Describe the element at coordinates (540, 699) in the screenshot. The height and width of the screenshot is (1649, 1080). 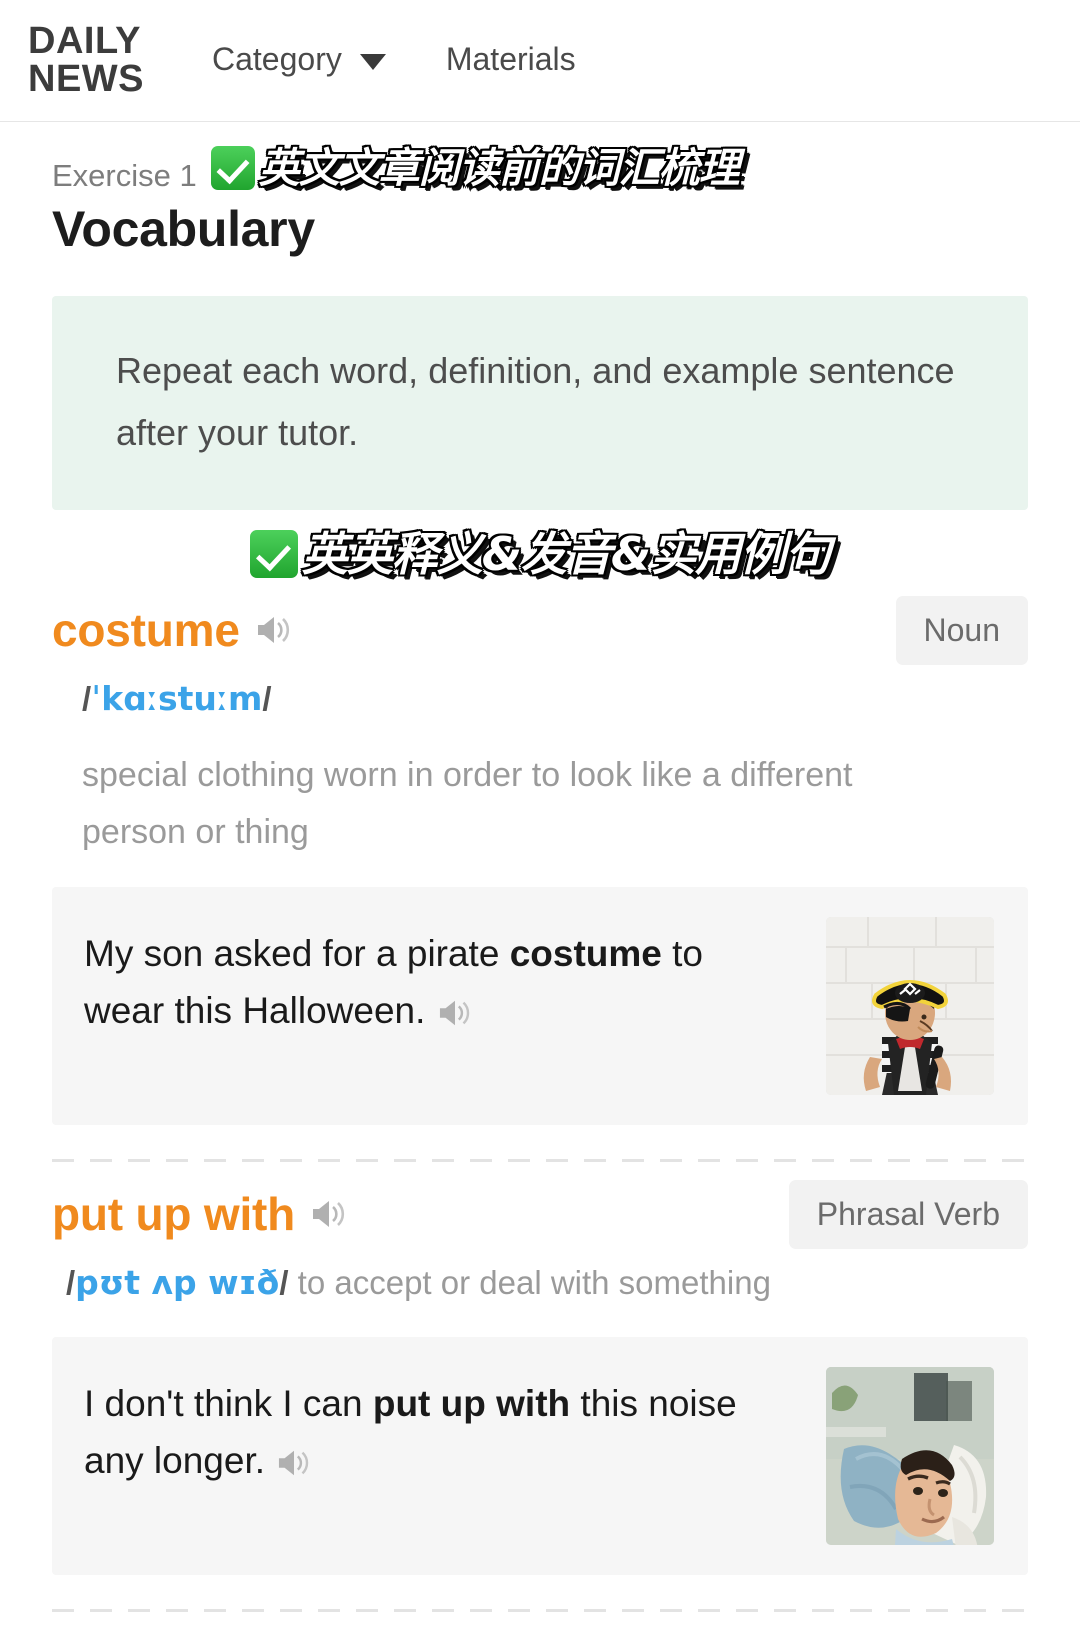
I see `phonetic-line: /ˈkɑːstuːm/` at that location.